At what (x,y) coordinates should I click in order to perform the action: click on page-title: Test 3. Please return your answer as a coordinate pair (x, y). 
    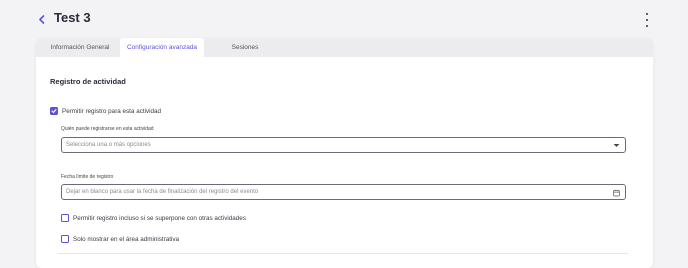
    Looking at the image, I should click on (72, 17).